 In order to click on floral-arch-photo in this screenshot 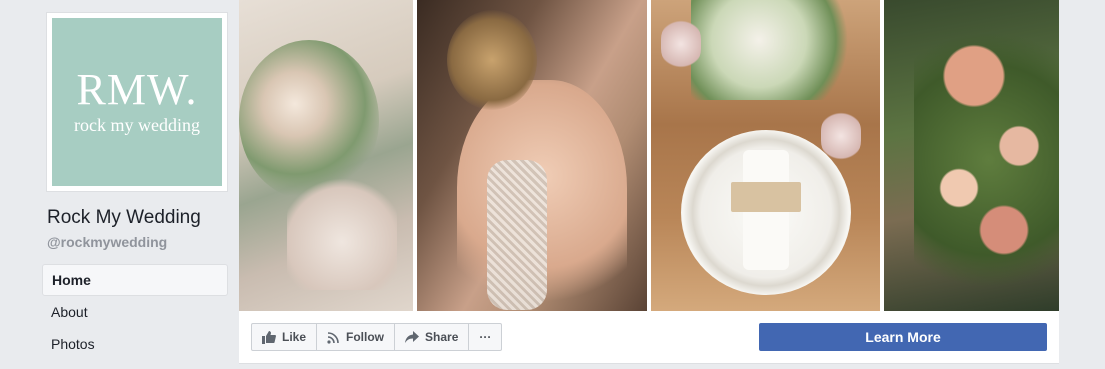, I will do `click(971, 155)`.